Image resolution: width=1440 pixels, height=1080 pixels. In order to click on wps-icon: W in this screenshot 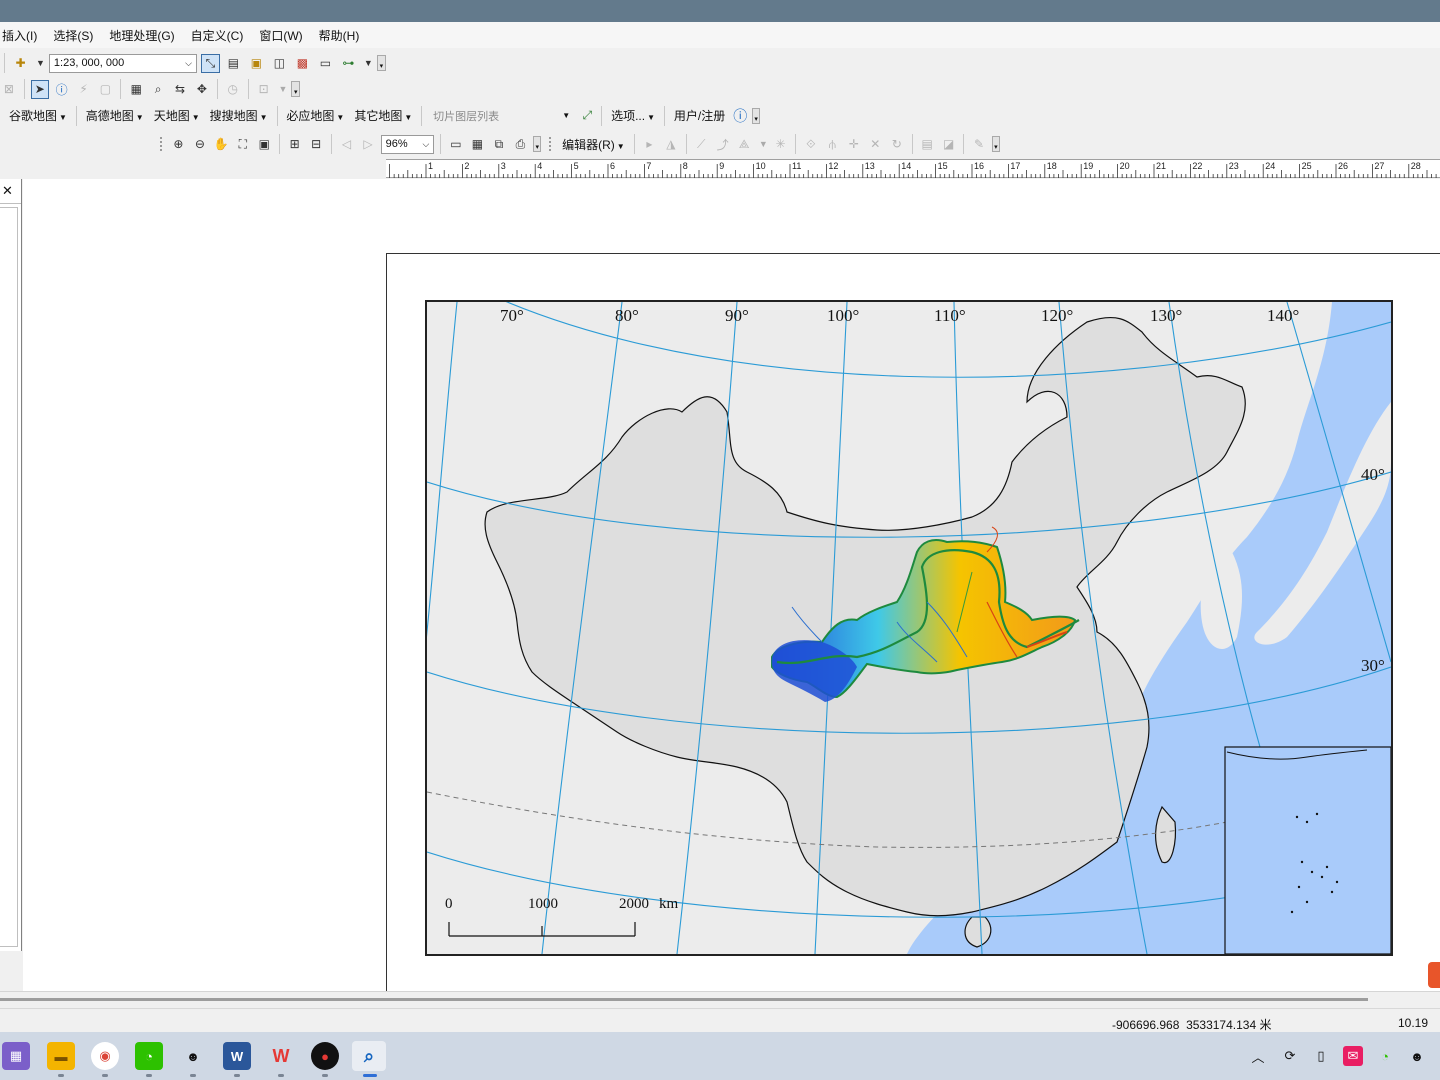, I will do `click(281, 1056)`.